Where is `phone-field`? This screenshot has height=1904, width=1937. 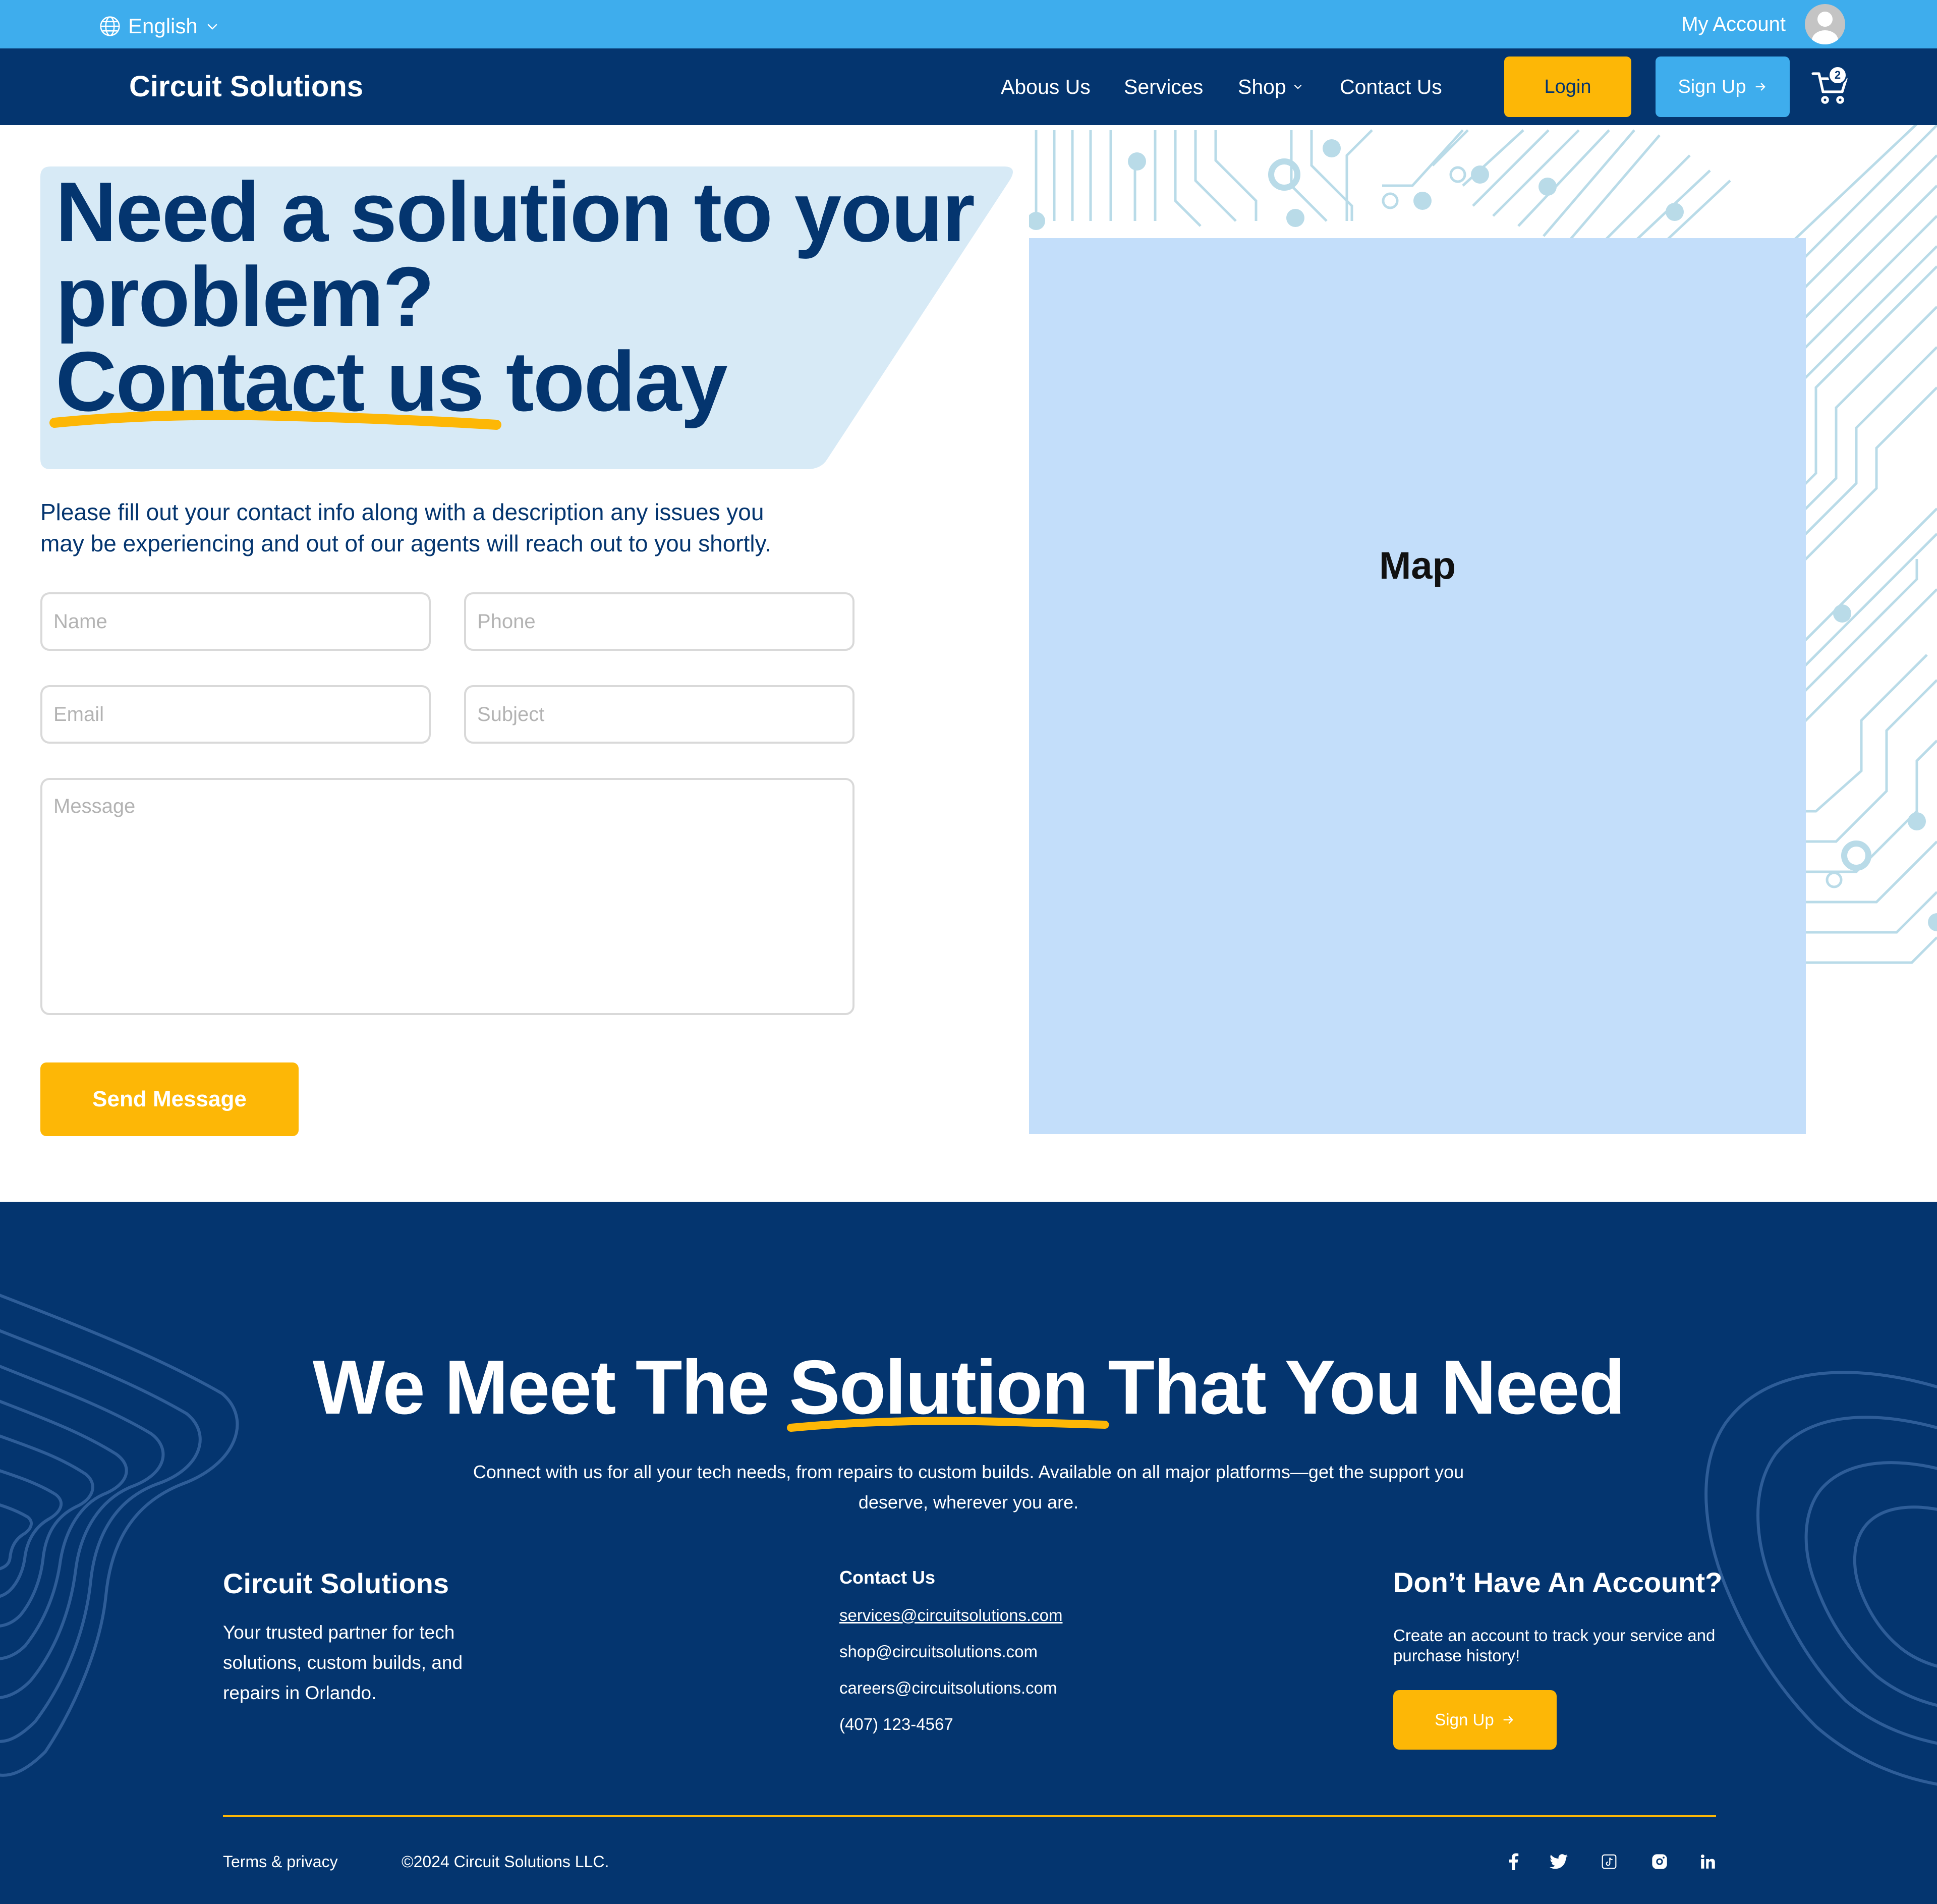 phone-field is located at coordinates (659, 621).